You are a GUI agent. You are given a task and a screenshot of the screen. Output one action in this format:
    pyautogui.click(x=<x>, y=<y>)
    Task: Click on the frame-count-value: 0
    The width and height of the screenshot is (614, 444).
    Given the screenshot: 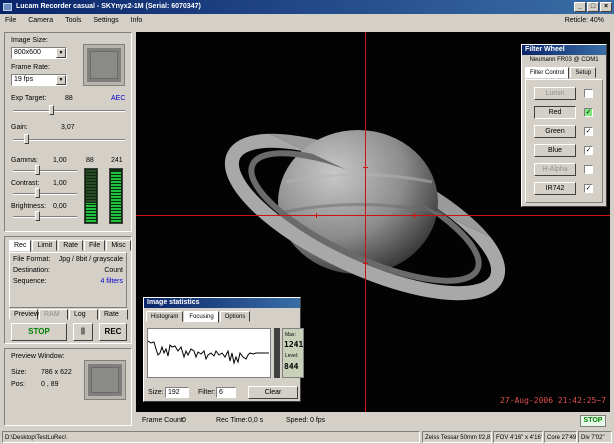 What is the action you would take?
    pyautogui.click(x=184, y=420)
    